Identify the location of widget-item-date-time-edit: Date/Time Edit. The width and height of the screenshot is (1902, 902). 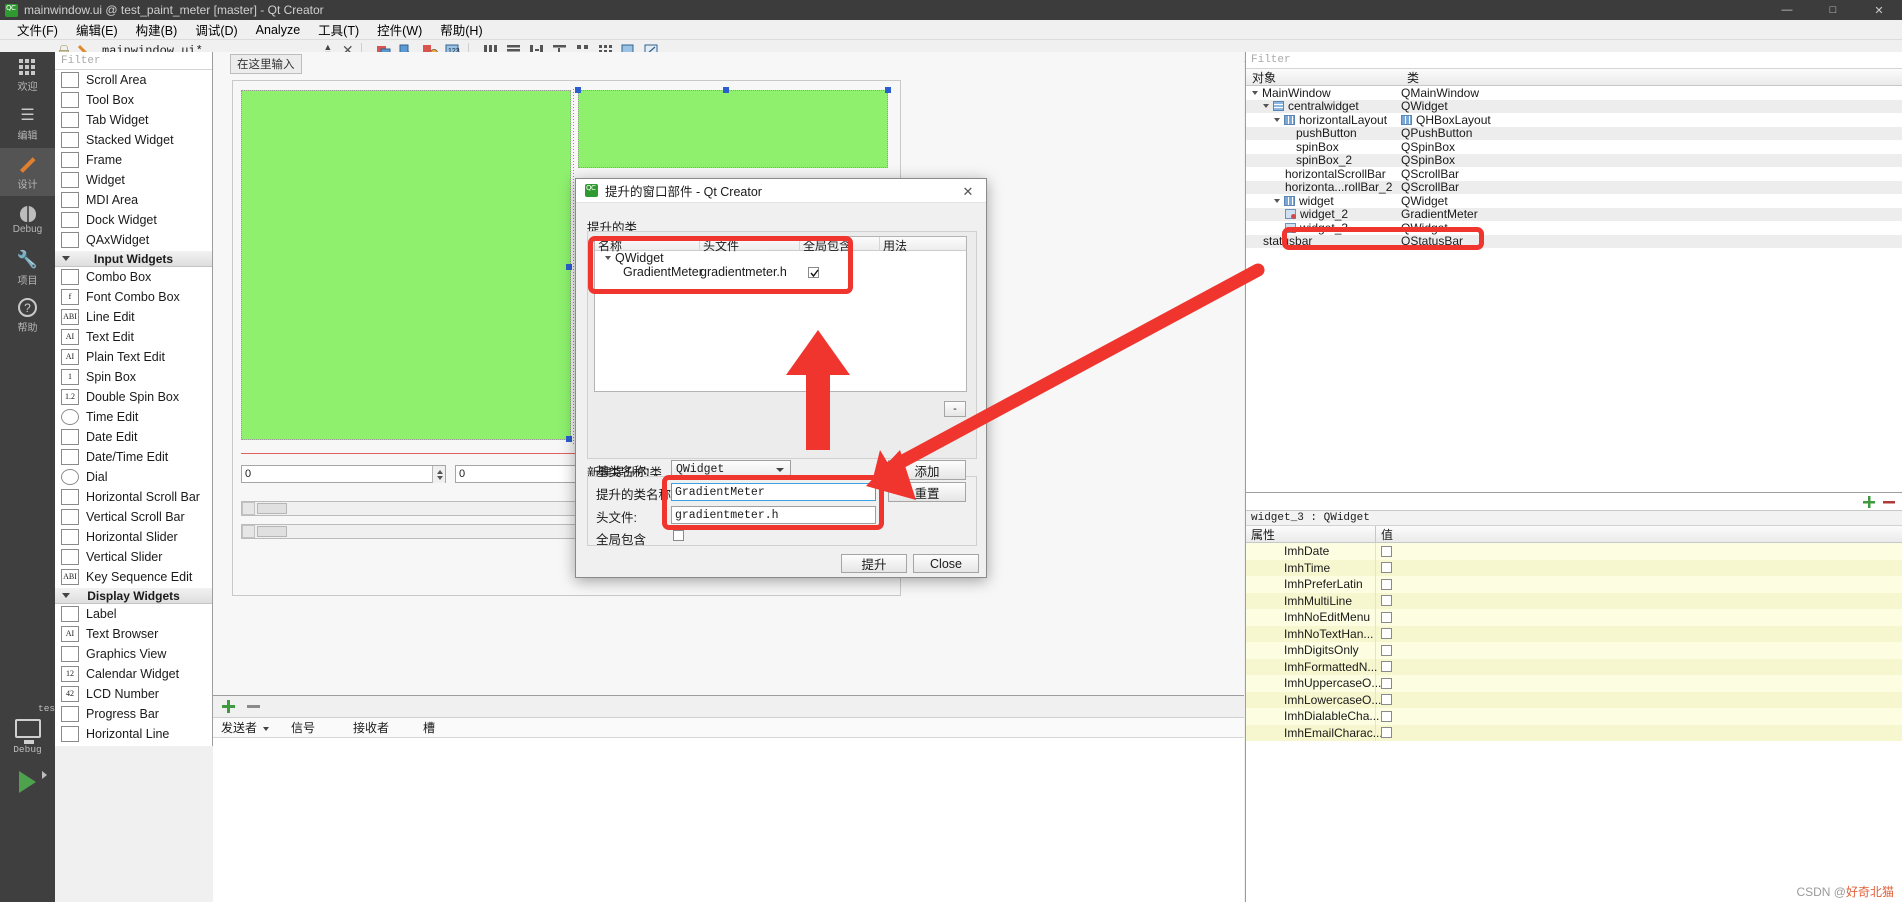
(133, 457).